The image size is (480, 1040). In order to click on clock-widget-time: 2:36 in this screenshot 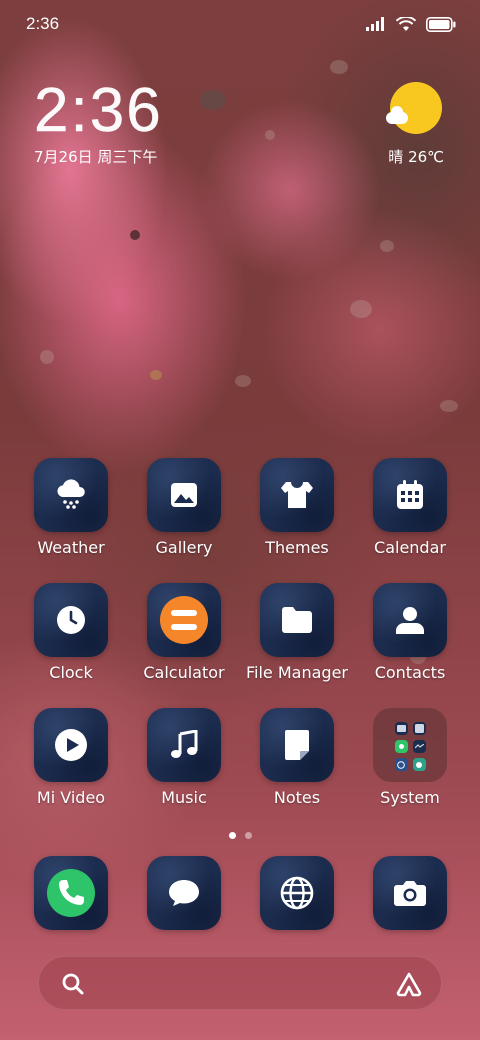, I will do `click(98, 110)`.